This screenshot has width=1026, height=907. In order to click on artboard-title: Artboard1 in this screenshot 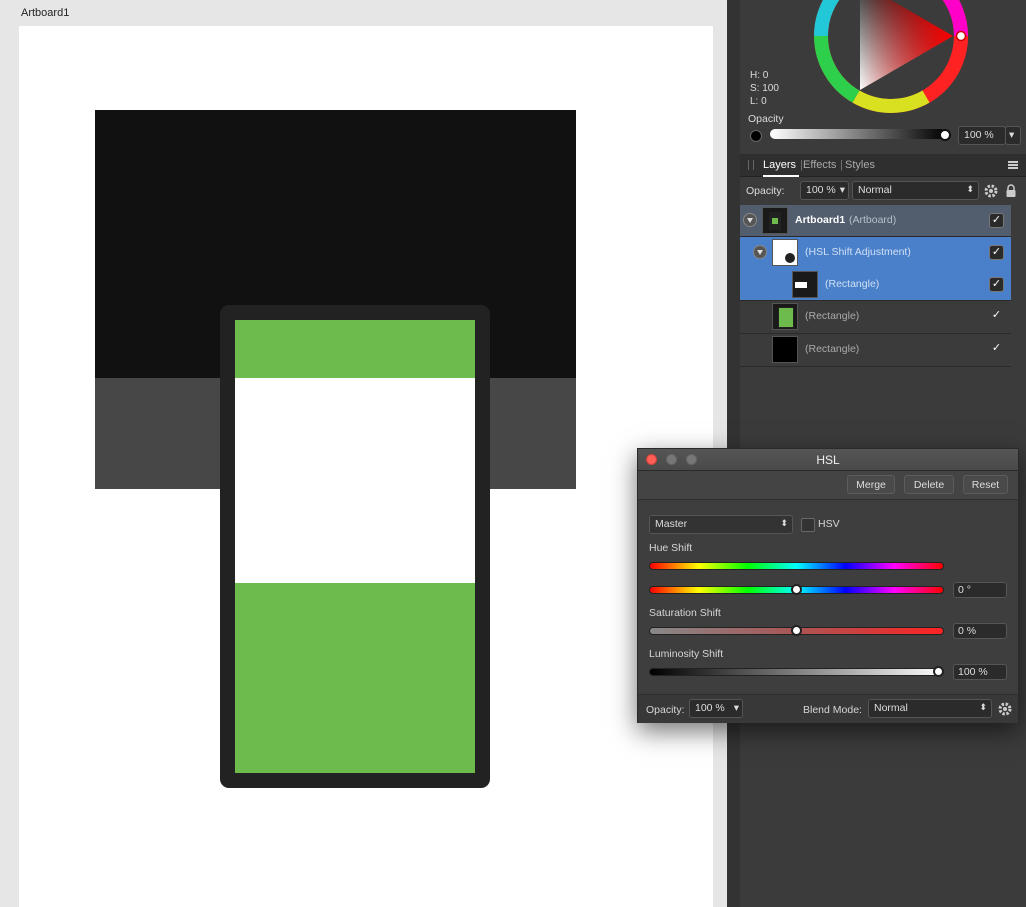, I will do `click(45, 13)`.